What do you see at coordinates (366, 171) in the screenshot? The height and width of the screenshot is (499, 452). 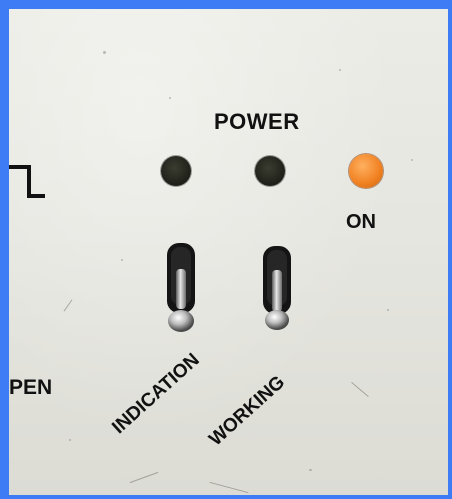 I see `indicator-led-on` at bounding box center [366, 171].